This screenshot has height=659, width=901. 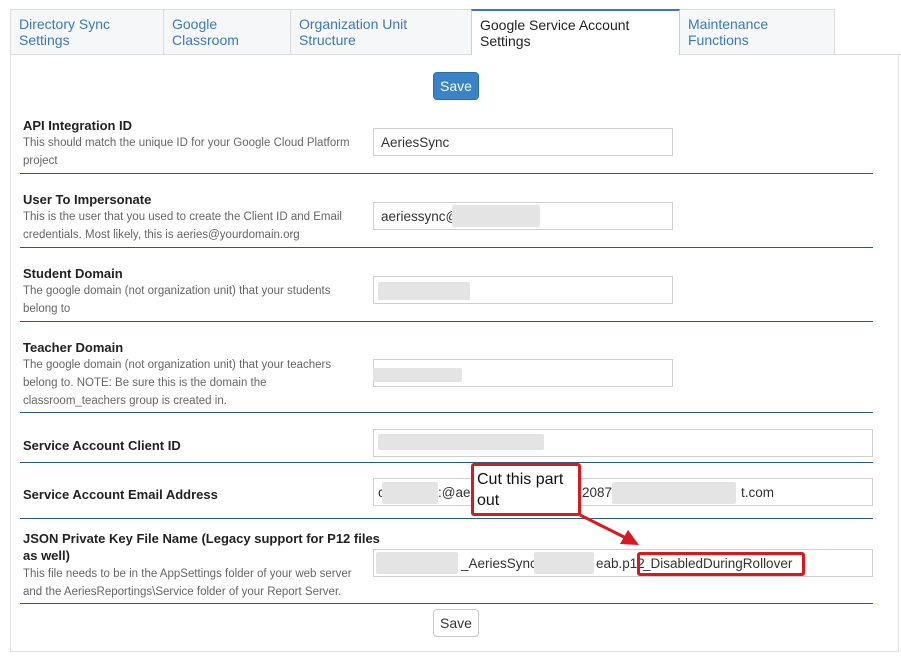 I want to click on annotation-callout: Cut this part out, so click(x=526, y=489).